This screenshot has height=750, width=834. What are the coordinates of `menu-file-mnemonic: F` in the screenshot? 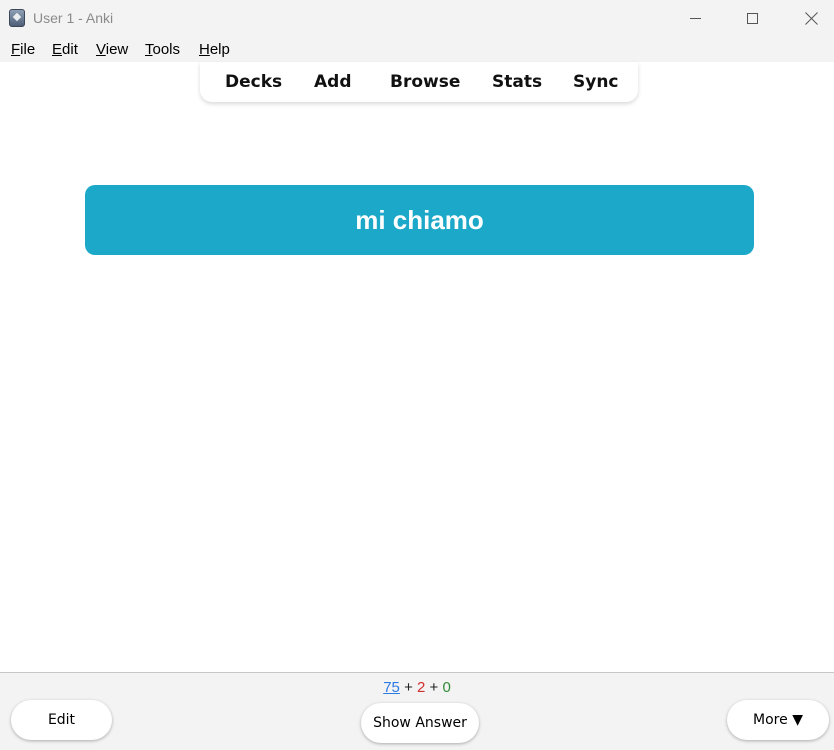 It's located at (16, 49).